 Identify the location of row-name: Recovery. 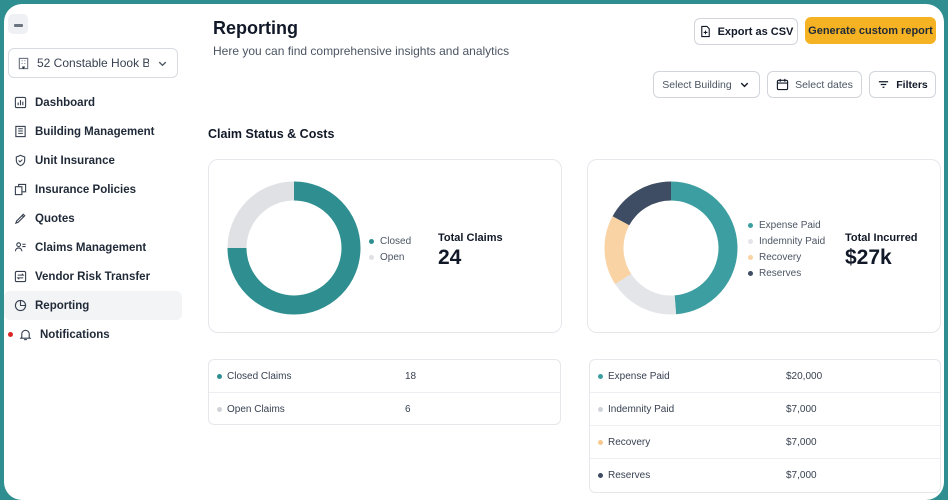
(688, 442).